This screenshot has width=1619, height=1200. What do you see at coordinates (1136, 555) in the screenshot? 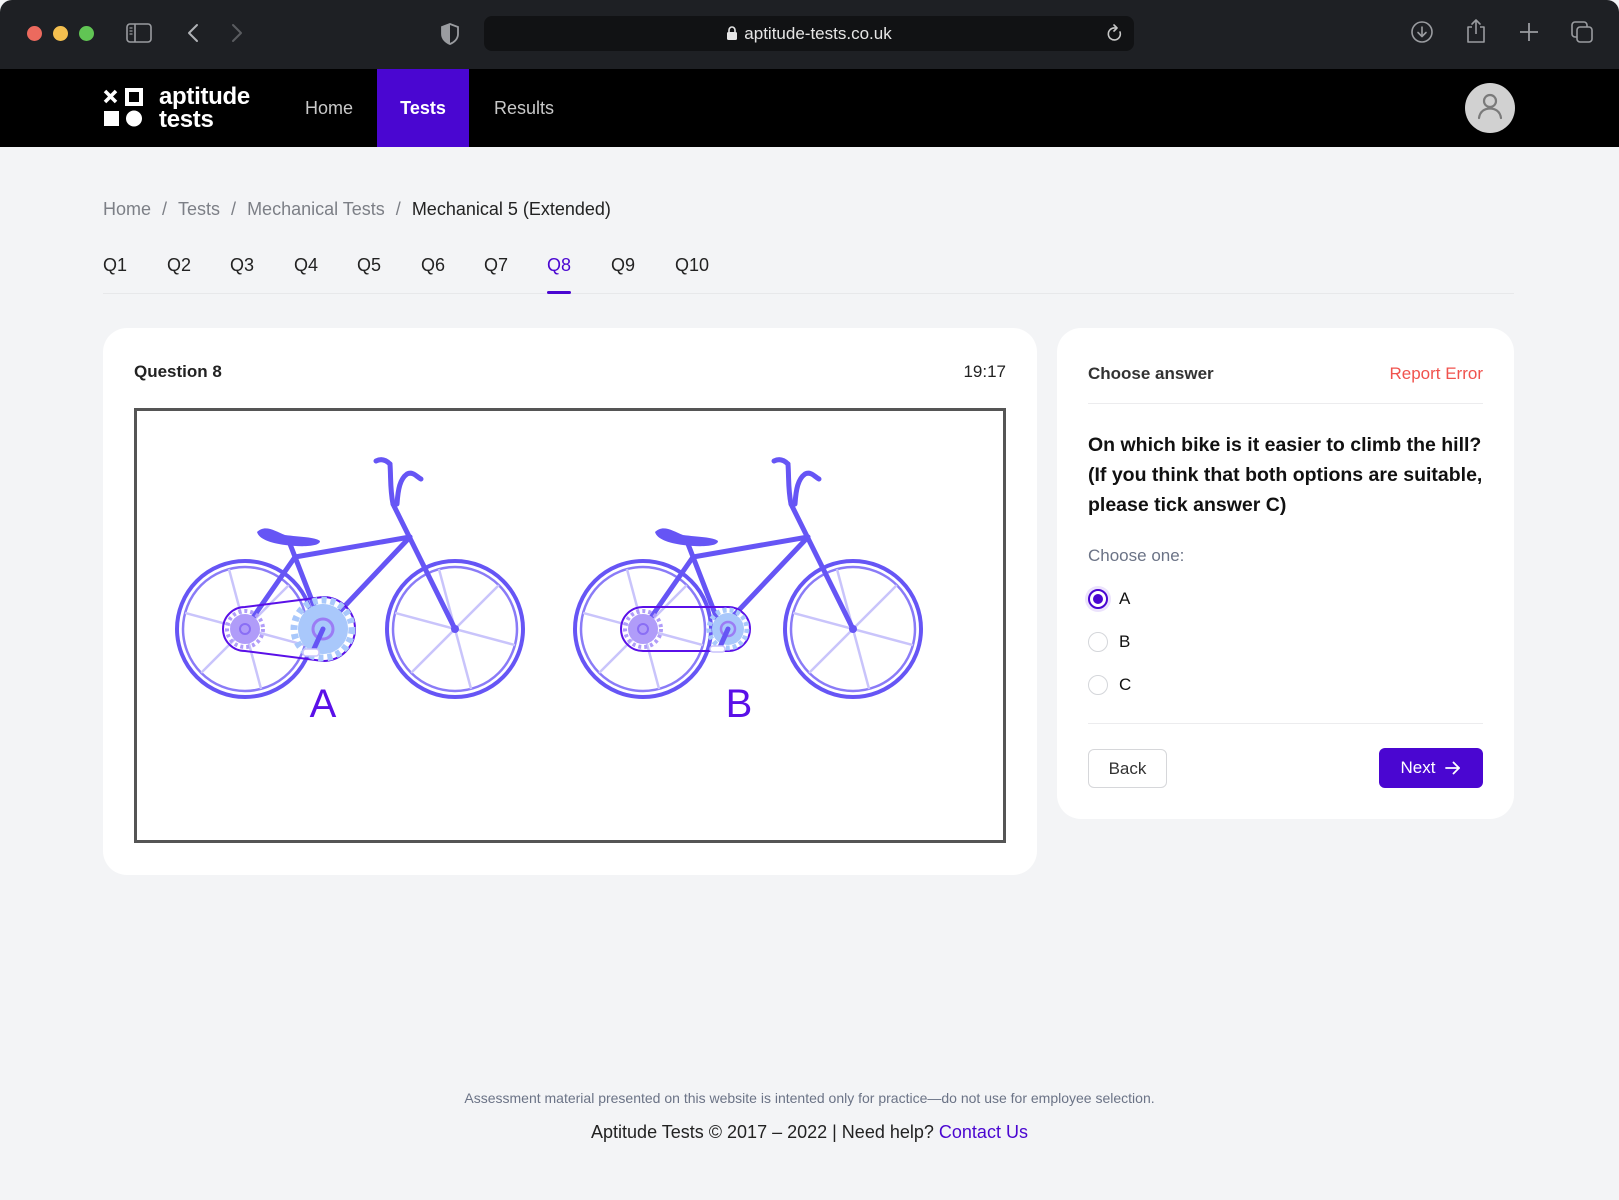
I see `choose-one-label: Choose one:` at bounding box center [1136, 555].